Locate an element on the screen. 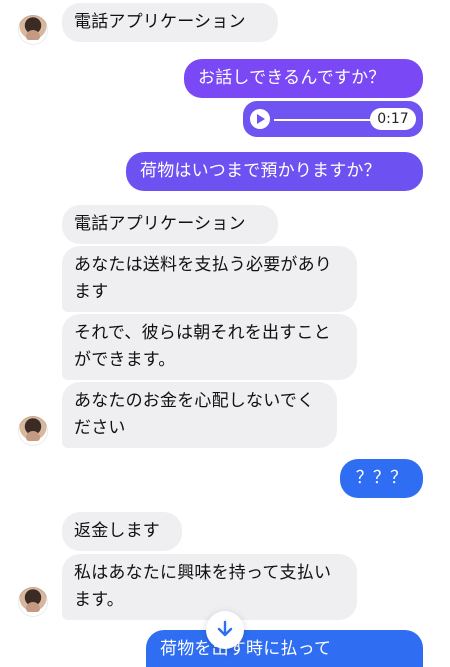  play-icon is located at coordinates (260, 119).